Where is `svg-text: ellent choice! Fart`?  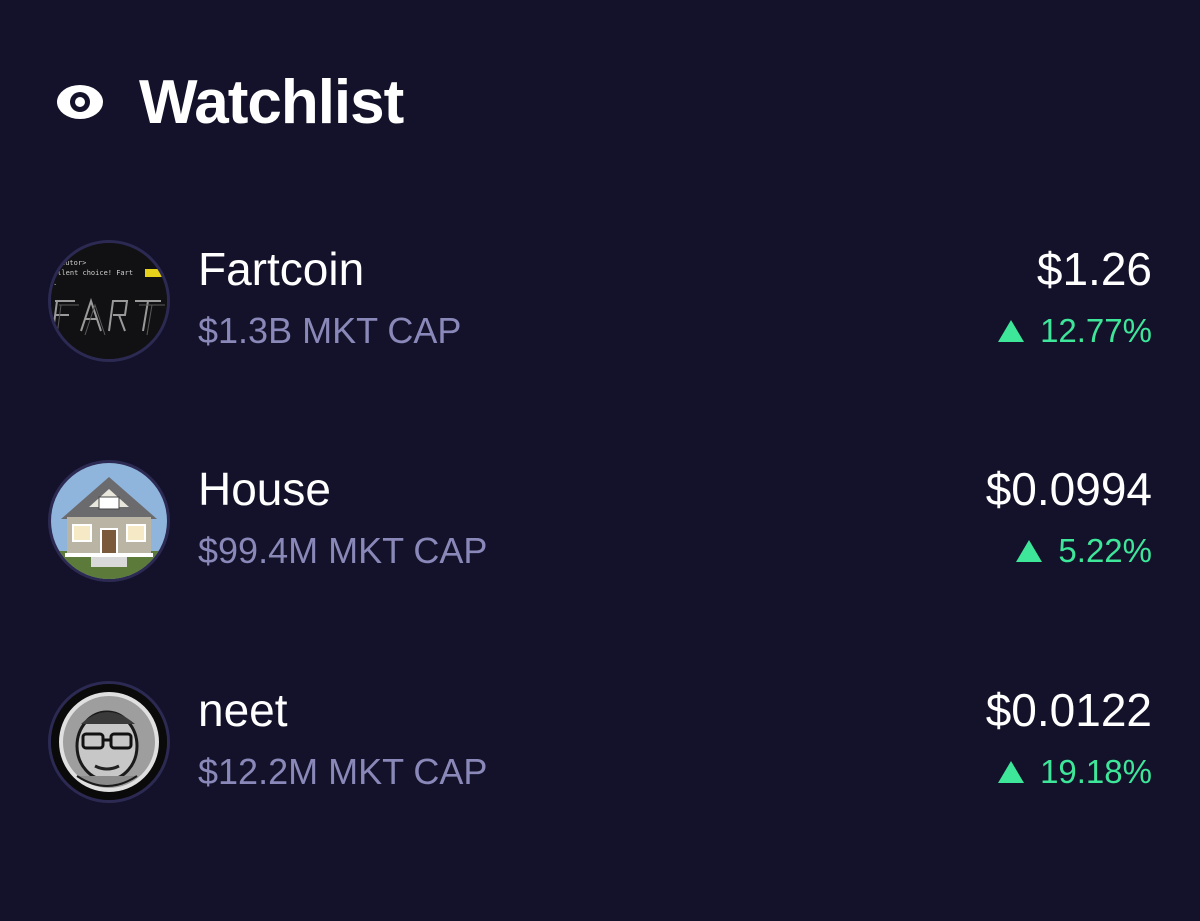 svg-text: ellent choice! Fart is located at coordinates (93, 273).